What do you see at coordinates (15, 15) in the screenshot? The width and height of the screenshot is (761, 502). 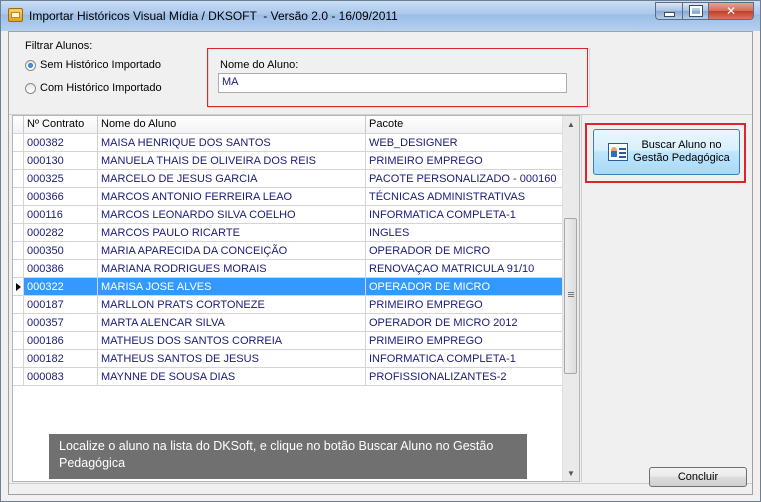 I see `app-icon` at bounding box center [15, 15].